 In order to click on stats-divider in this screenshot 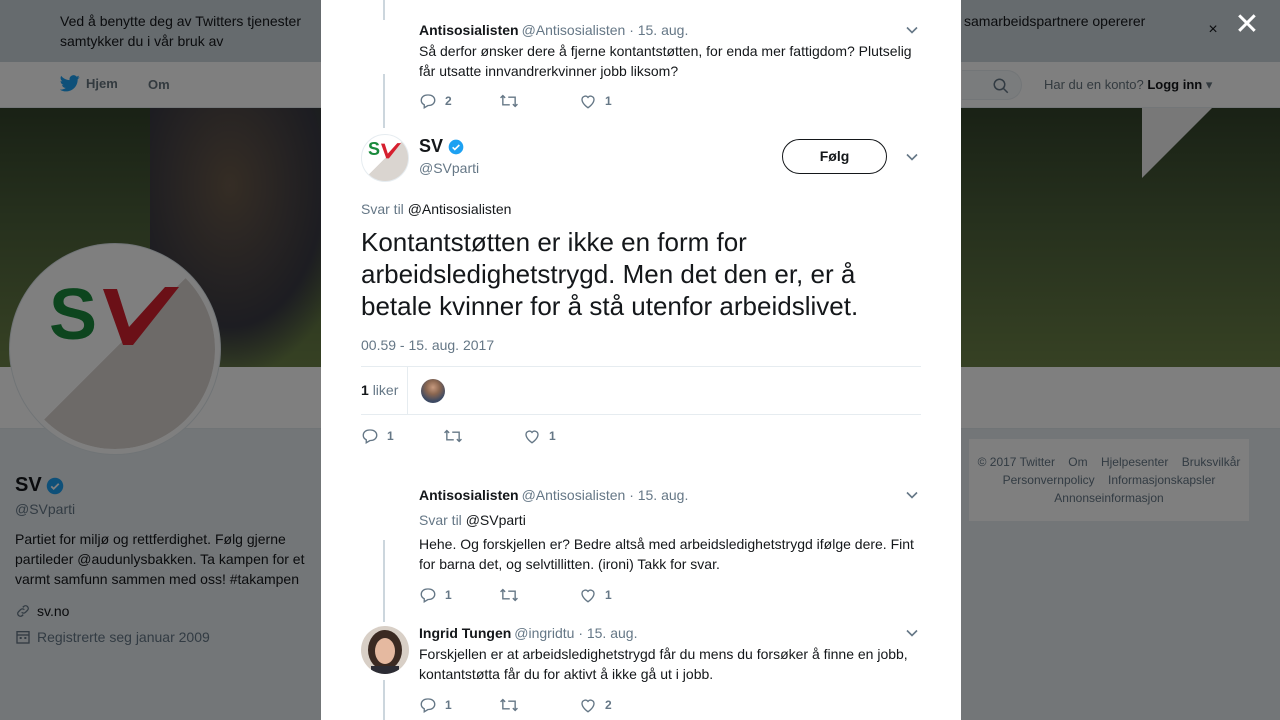, I will do `click(407, 390)`.